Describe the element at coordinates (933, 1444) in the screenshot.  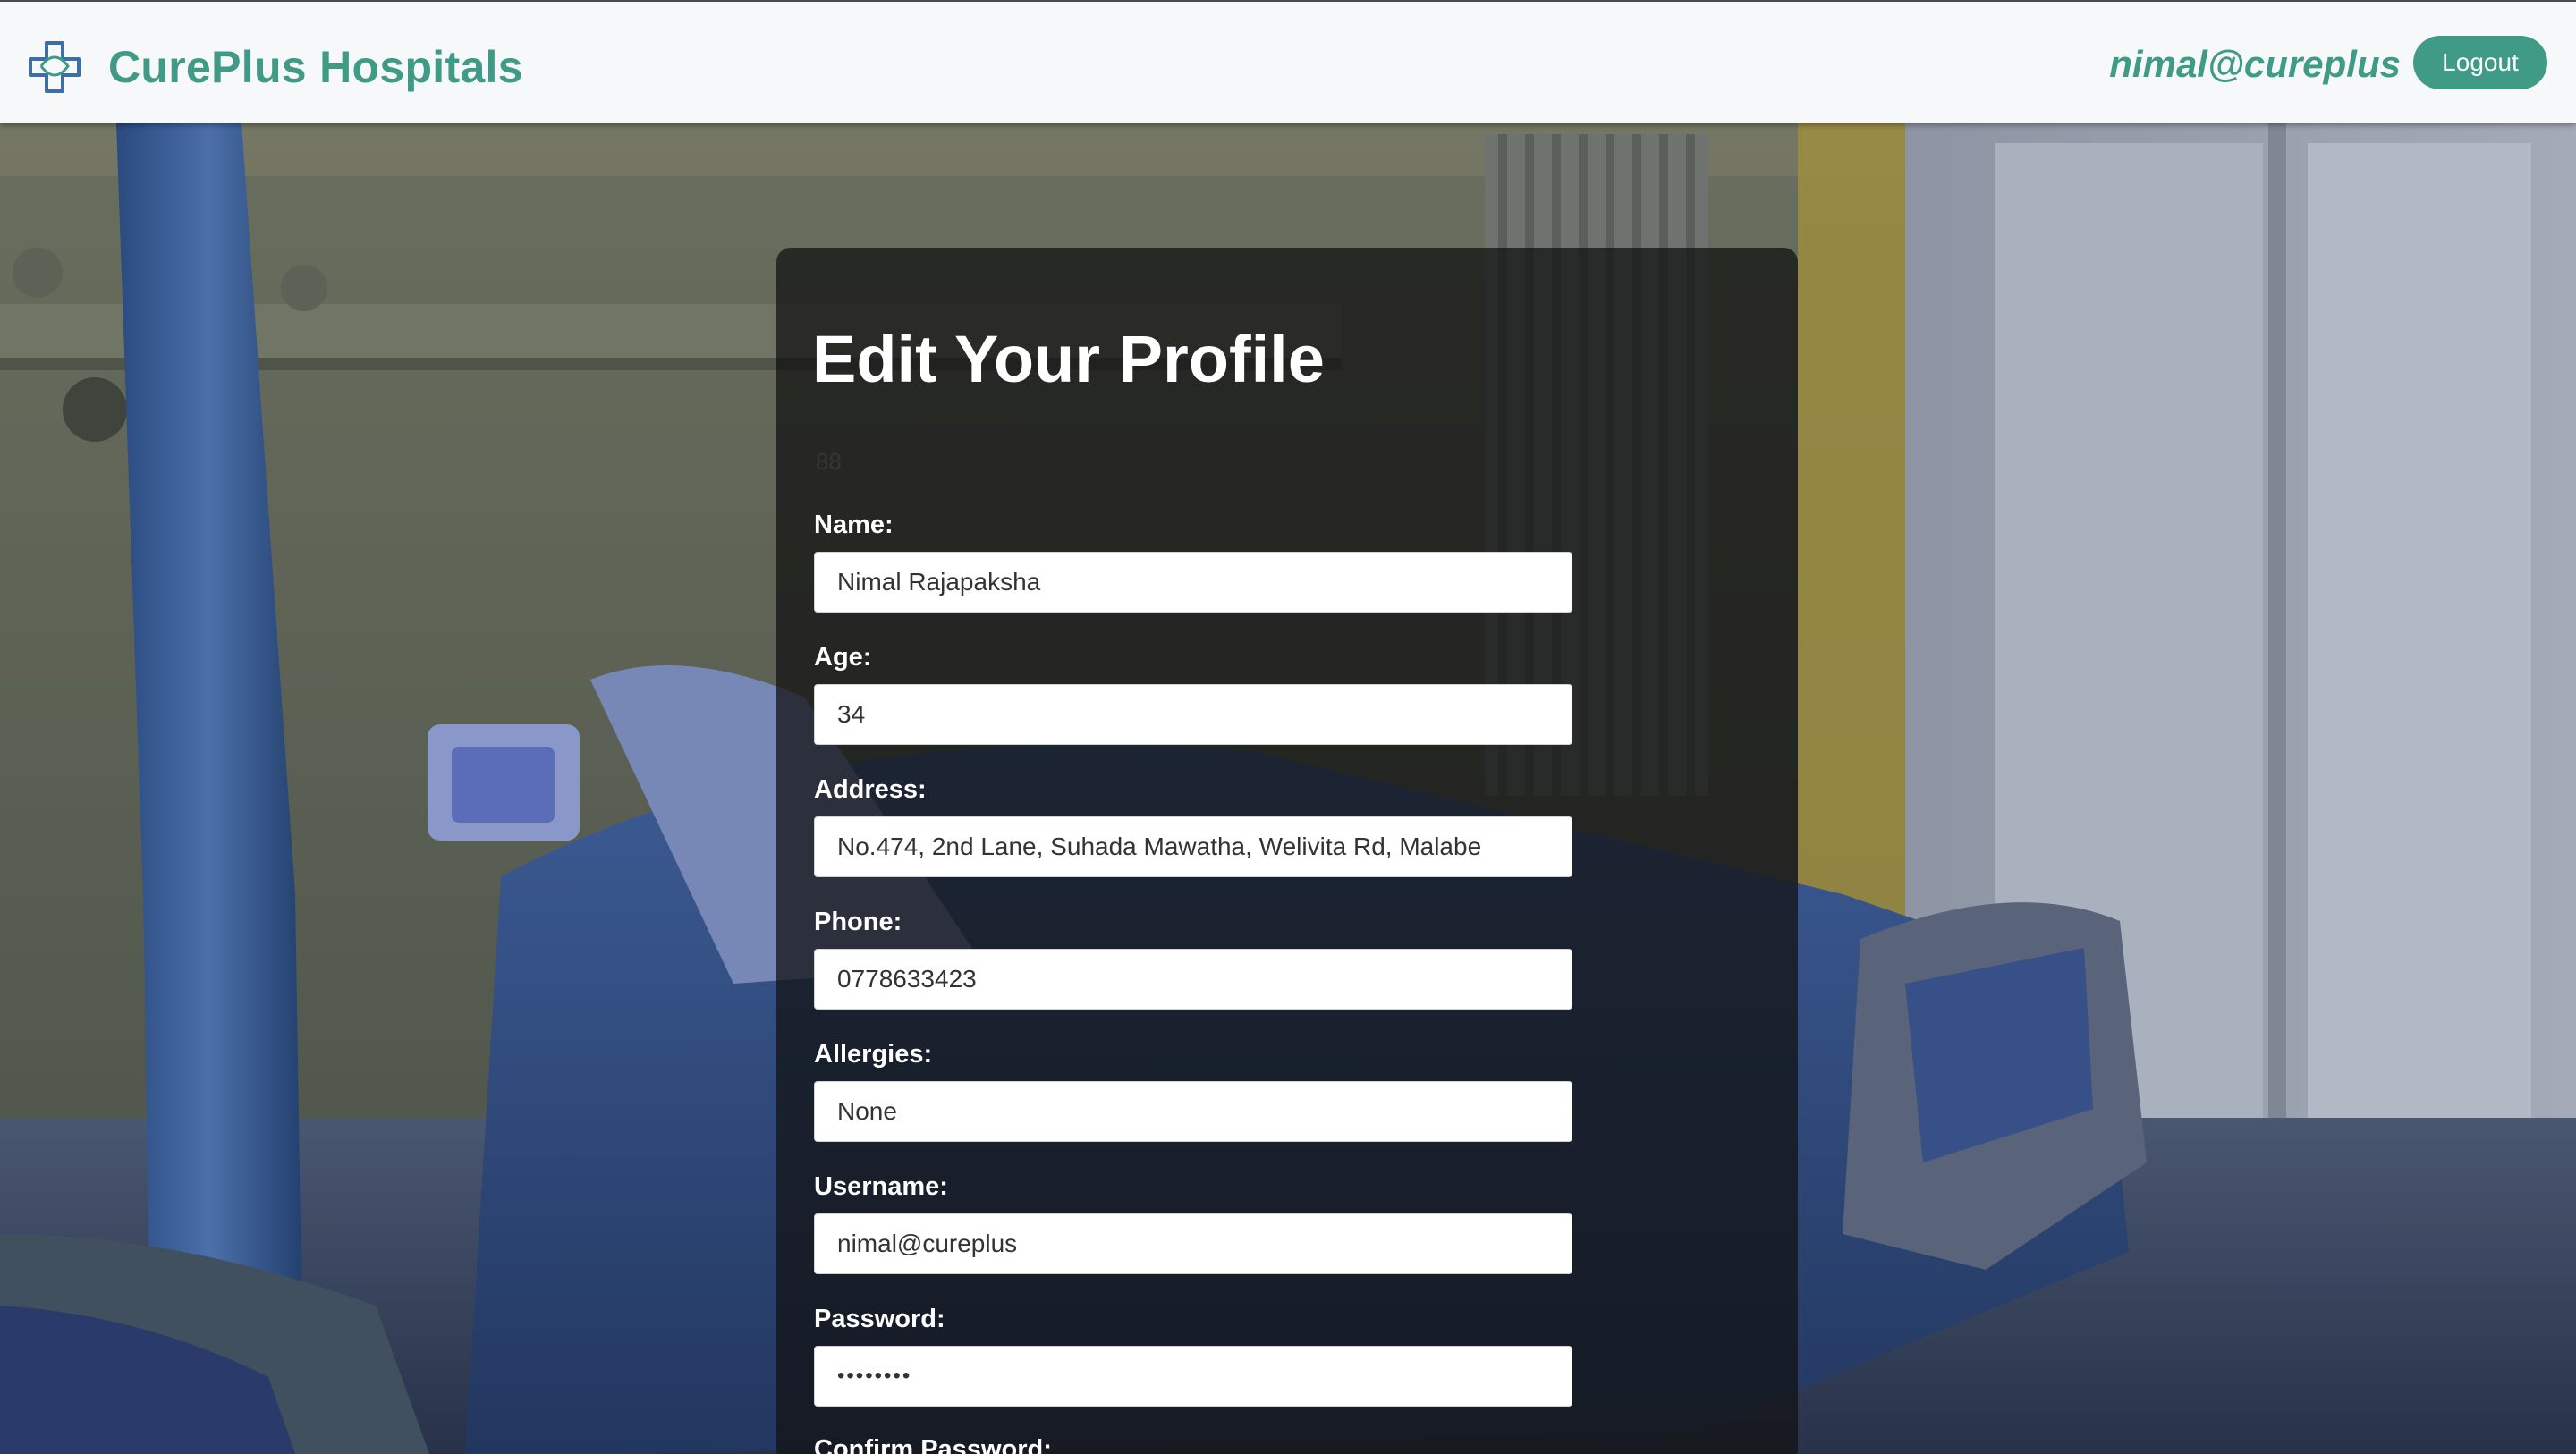
I see `confirm-password-label: Confirm Password:` at that location.